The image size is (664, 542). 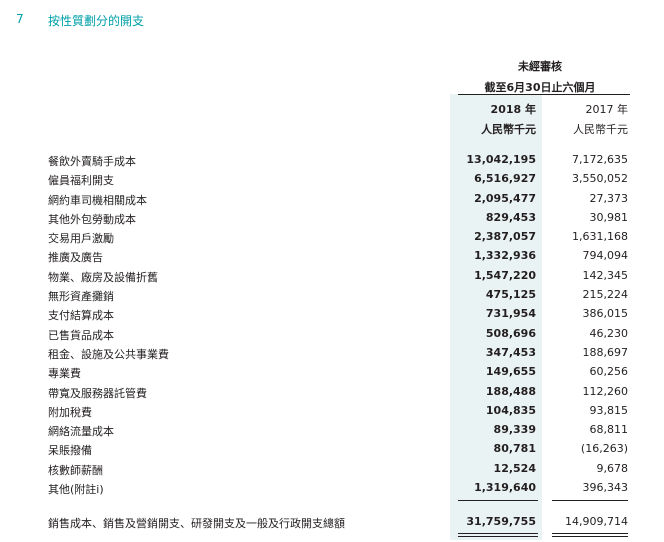 I want to click on row-label: 交易用戶激勵, so click(x=81, y=239).